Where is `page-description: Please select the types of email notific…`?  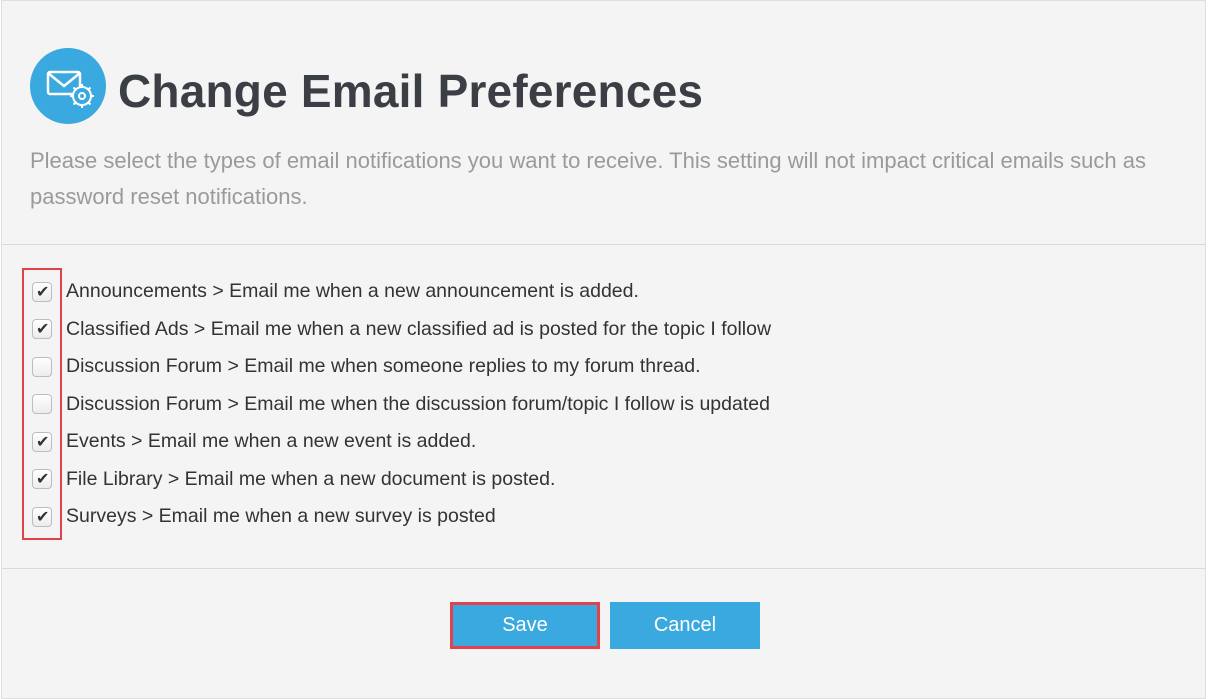
page-description: Please select the types of email notific… is located at coordinates (588, 178).